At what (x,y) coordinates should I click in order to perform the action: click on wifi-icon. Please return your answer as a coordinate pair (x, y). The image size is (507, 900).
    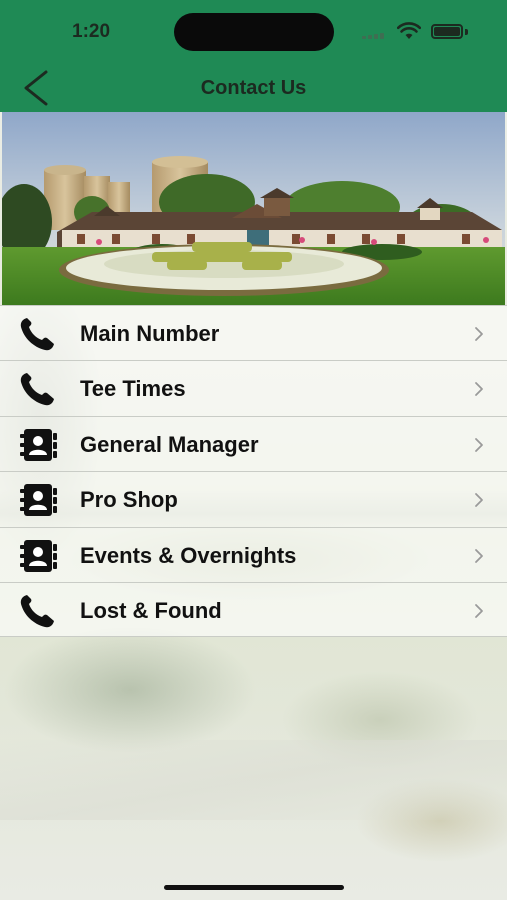
    Looking at the image, I should click on (409, 30).